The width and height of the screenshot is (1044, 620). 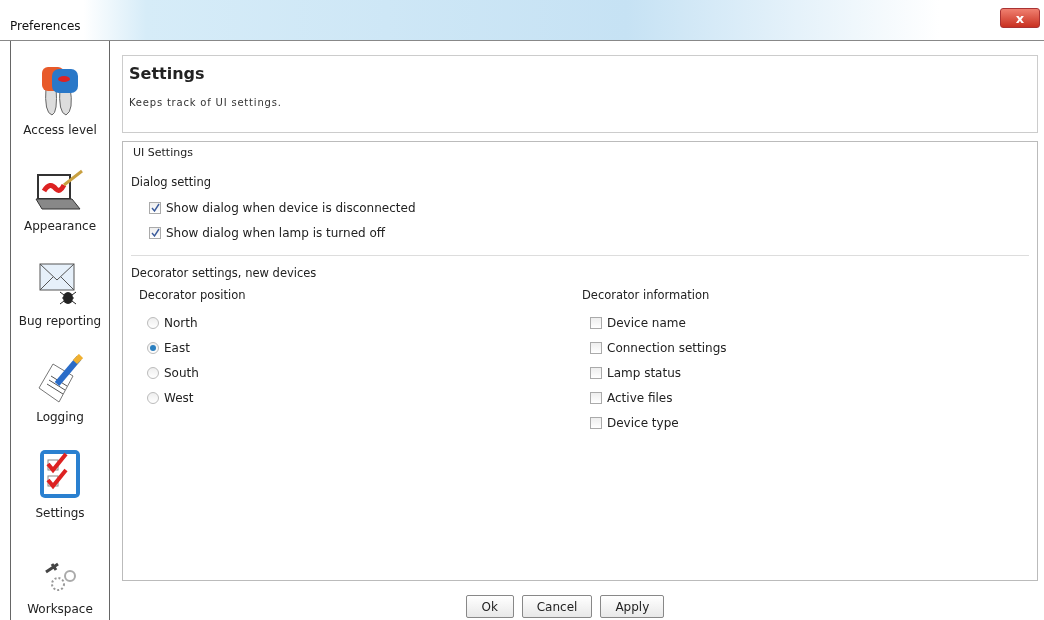 I want to click on dialog-button: Ok, so click(x=489, y=606).